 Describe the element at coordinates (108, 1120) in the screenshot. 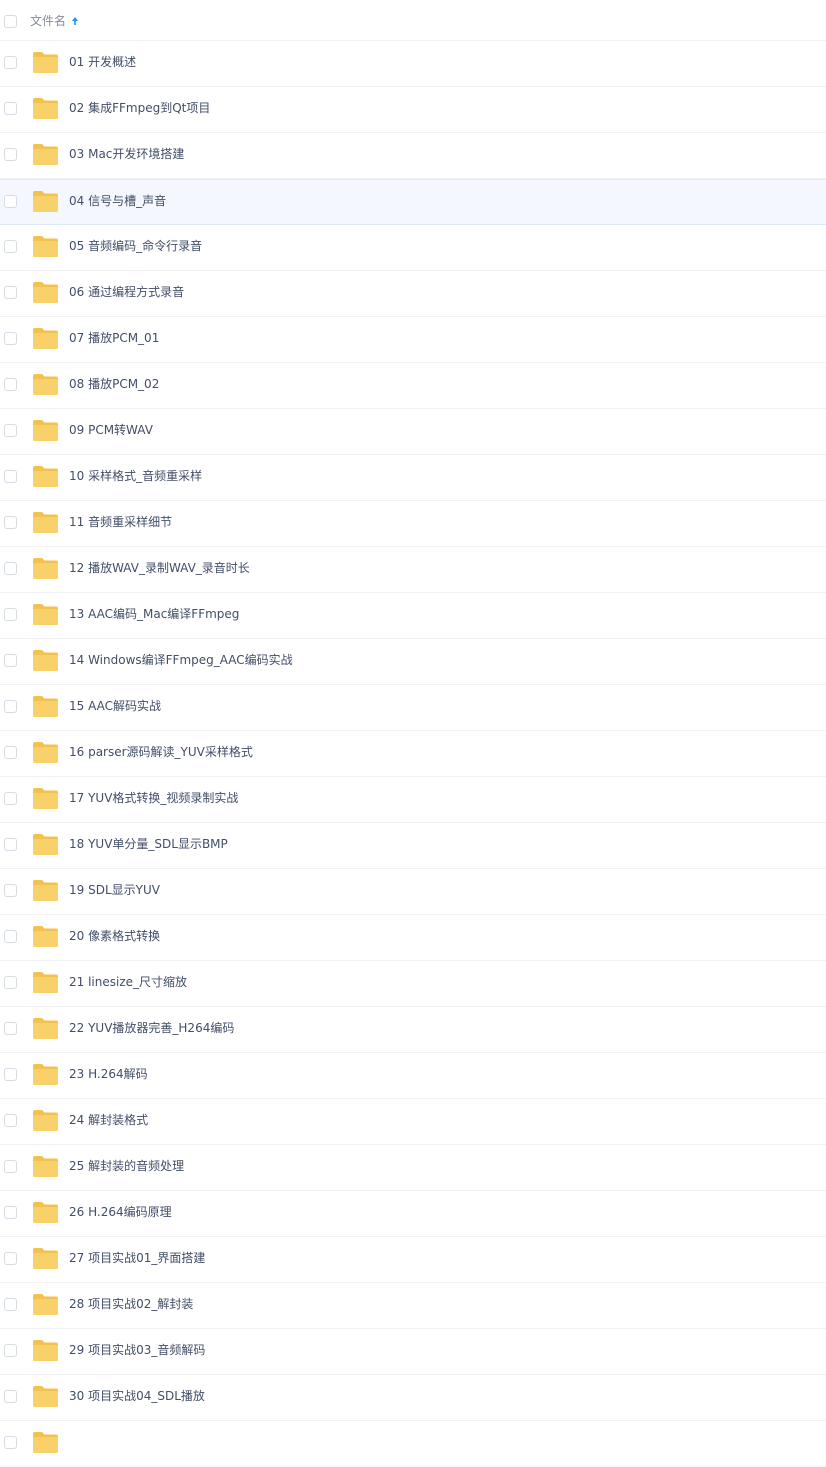

I see `file-name-label: 24 解封装格式` at that location.